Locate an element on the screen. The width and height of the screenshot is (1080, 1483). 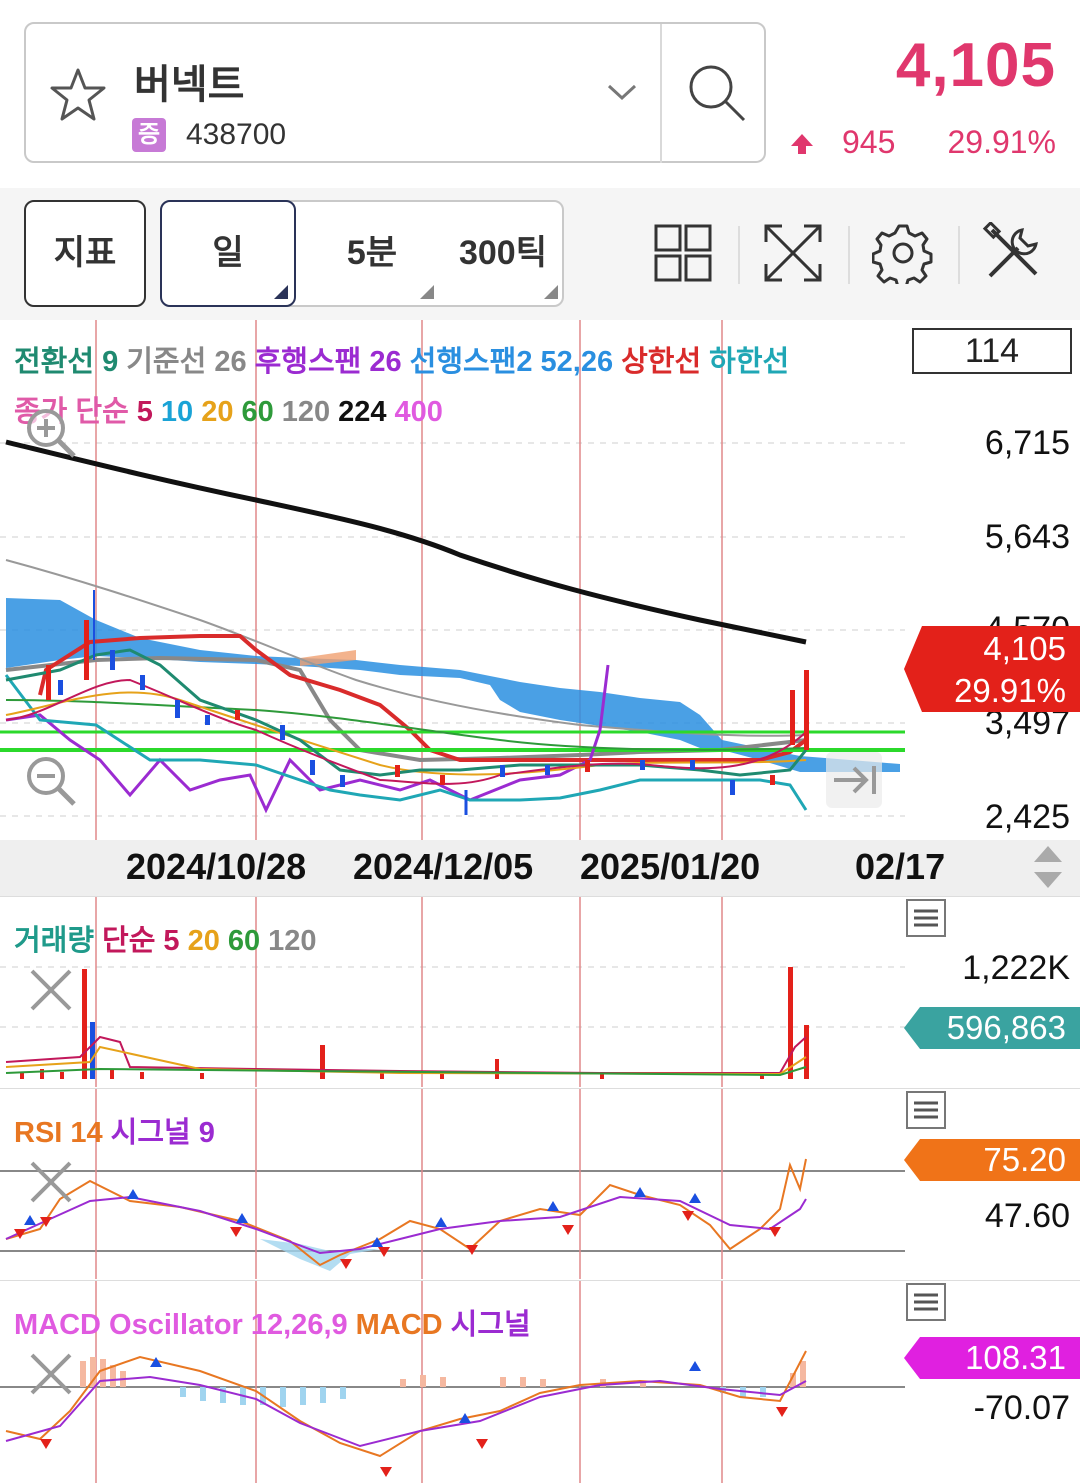
price-change: 945 is located at coordinates (869, 142).